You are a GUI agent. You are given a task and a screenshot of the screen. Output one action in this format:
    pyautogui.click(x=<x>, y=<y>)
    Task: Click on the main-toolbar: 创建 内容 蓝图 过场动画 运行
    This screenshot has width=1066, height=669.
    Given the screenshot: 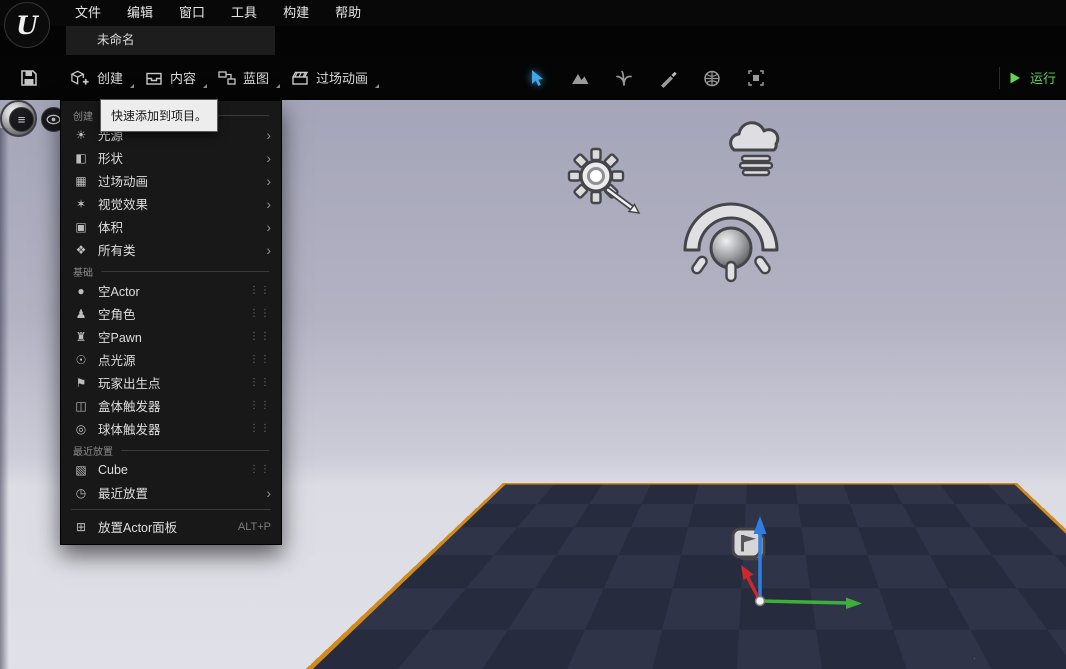 What is the action you would take?
    pyautogui.click(x=533, y=77)
    